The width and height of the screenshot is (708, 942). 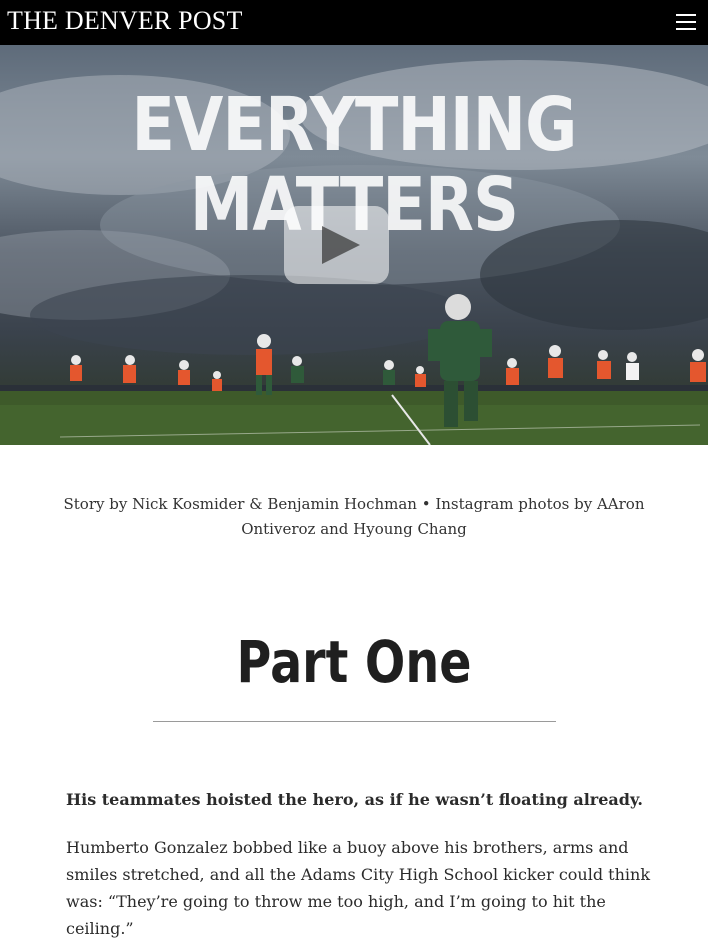 I want to click on play-button, so click(x=336, y=245).